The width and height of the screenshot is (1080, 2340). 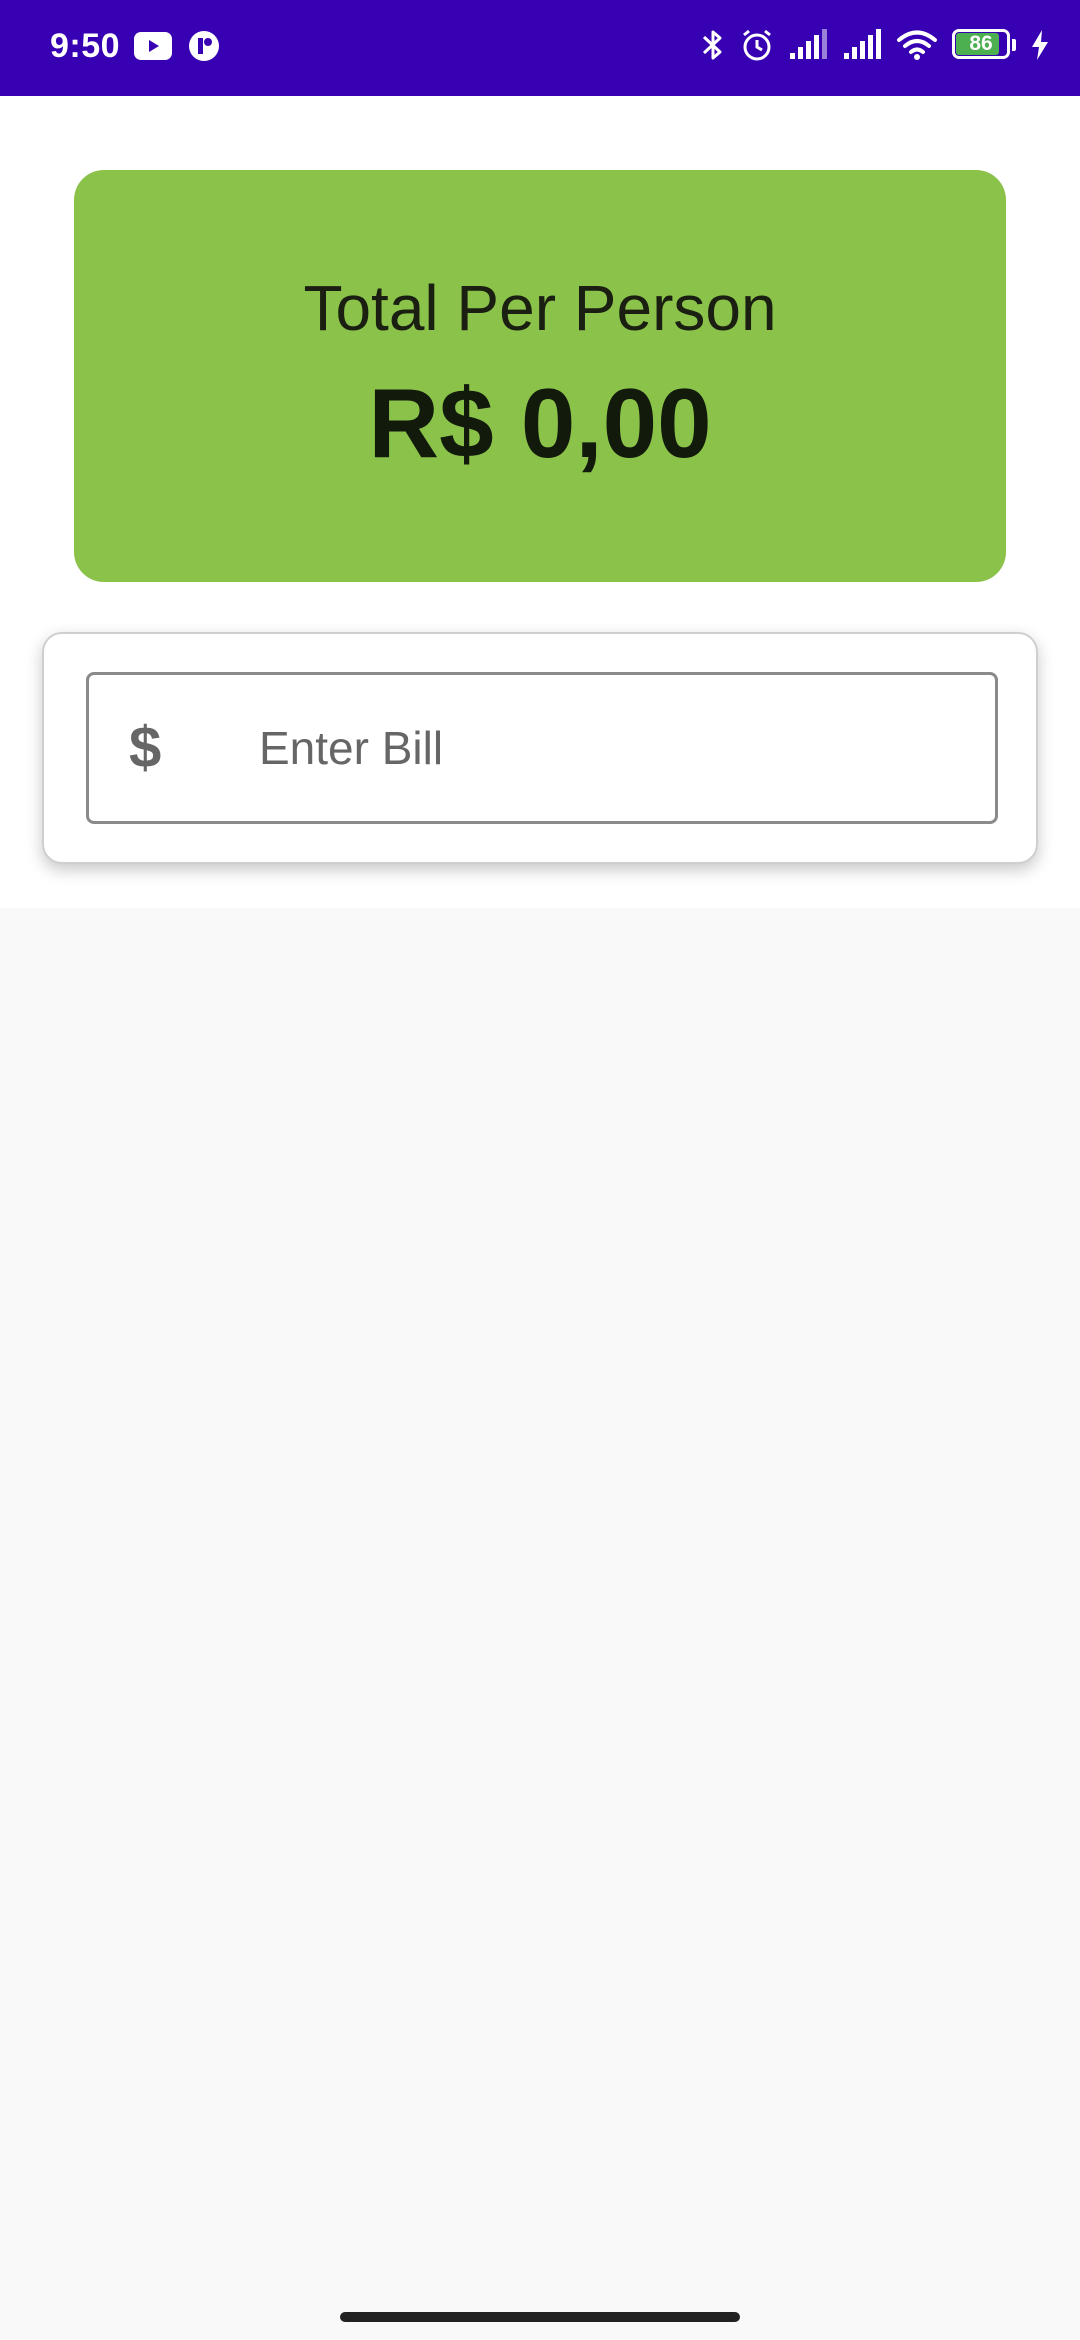 I want to click on total-per-person-amount: R$ 0,00, so click(x=540, y=423).